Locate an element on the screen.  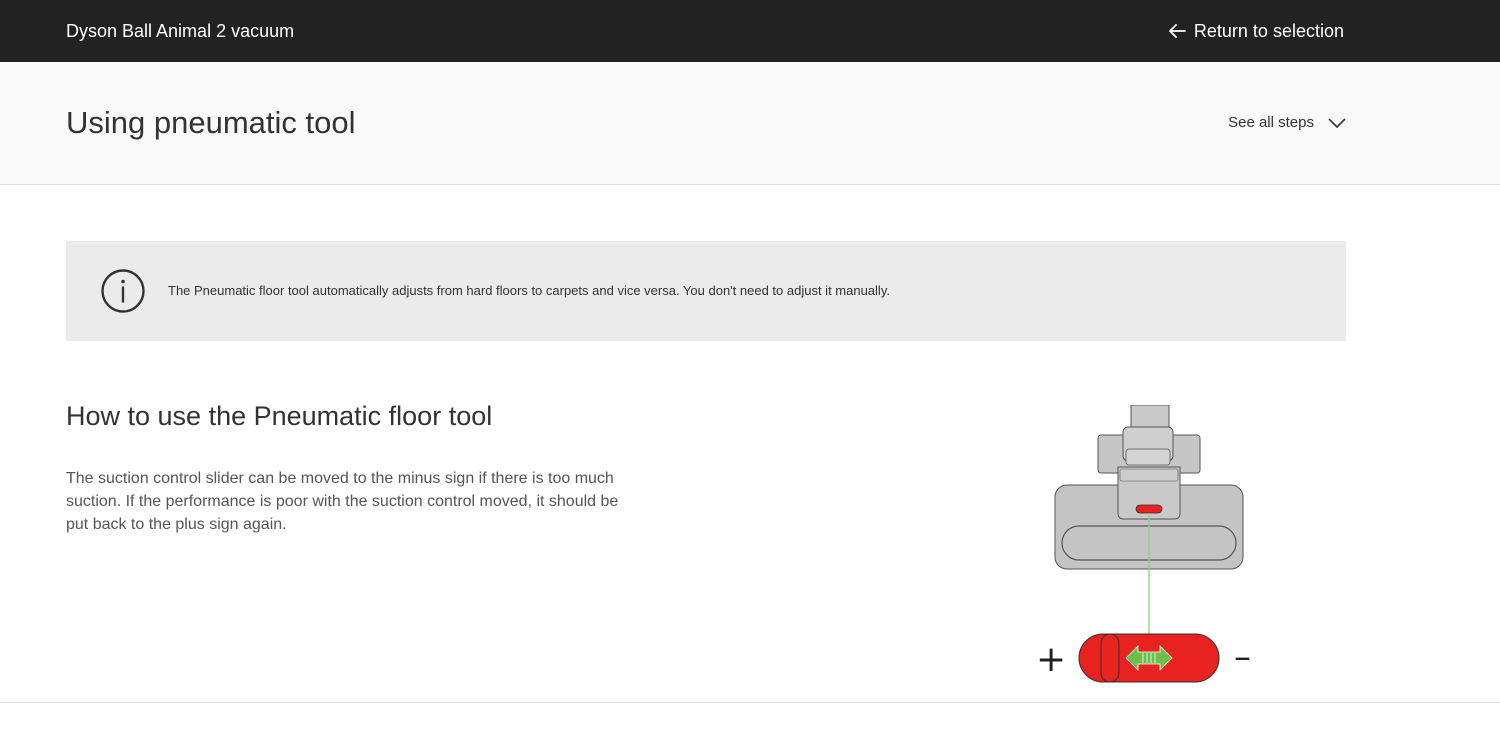
return-to-selection-link: Return to selection is located at coordinates (1256, 31).